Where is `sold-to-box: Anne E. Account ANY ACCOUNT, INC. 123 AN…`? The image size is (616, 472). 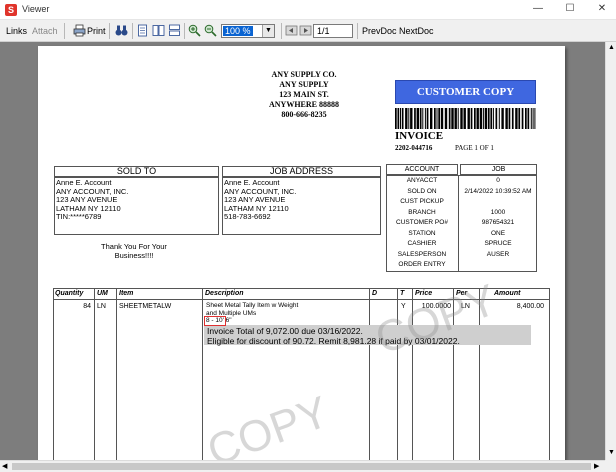 sold-to-box: Anne E. Account ANY ACCOUNT, INC. 123 AN… is located at coordinates (136, 206).